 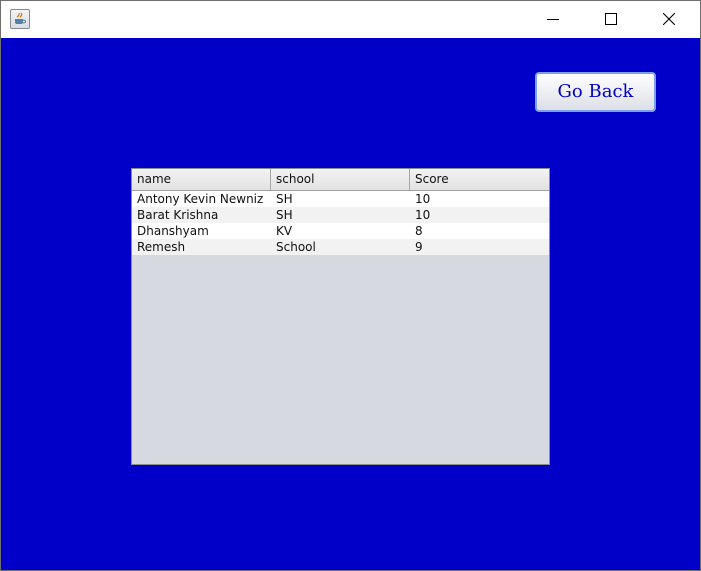 I want to click on table-header: name school Score, so click(x=340, y=180).